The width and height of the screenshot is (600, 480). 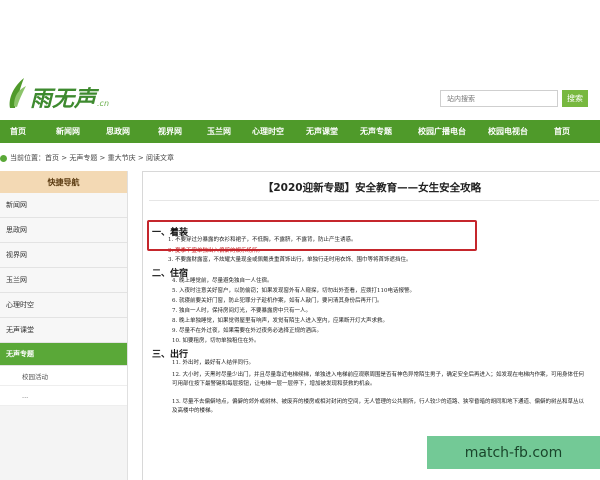 I want to click on sidebar-item-classroom: 无声课堂, so click(x=63, y=330).